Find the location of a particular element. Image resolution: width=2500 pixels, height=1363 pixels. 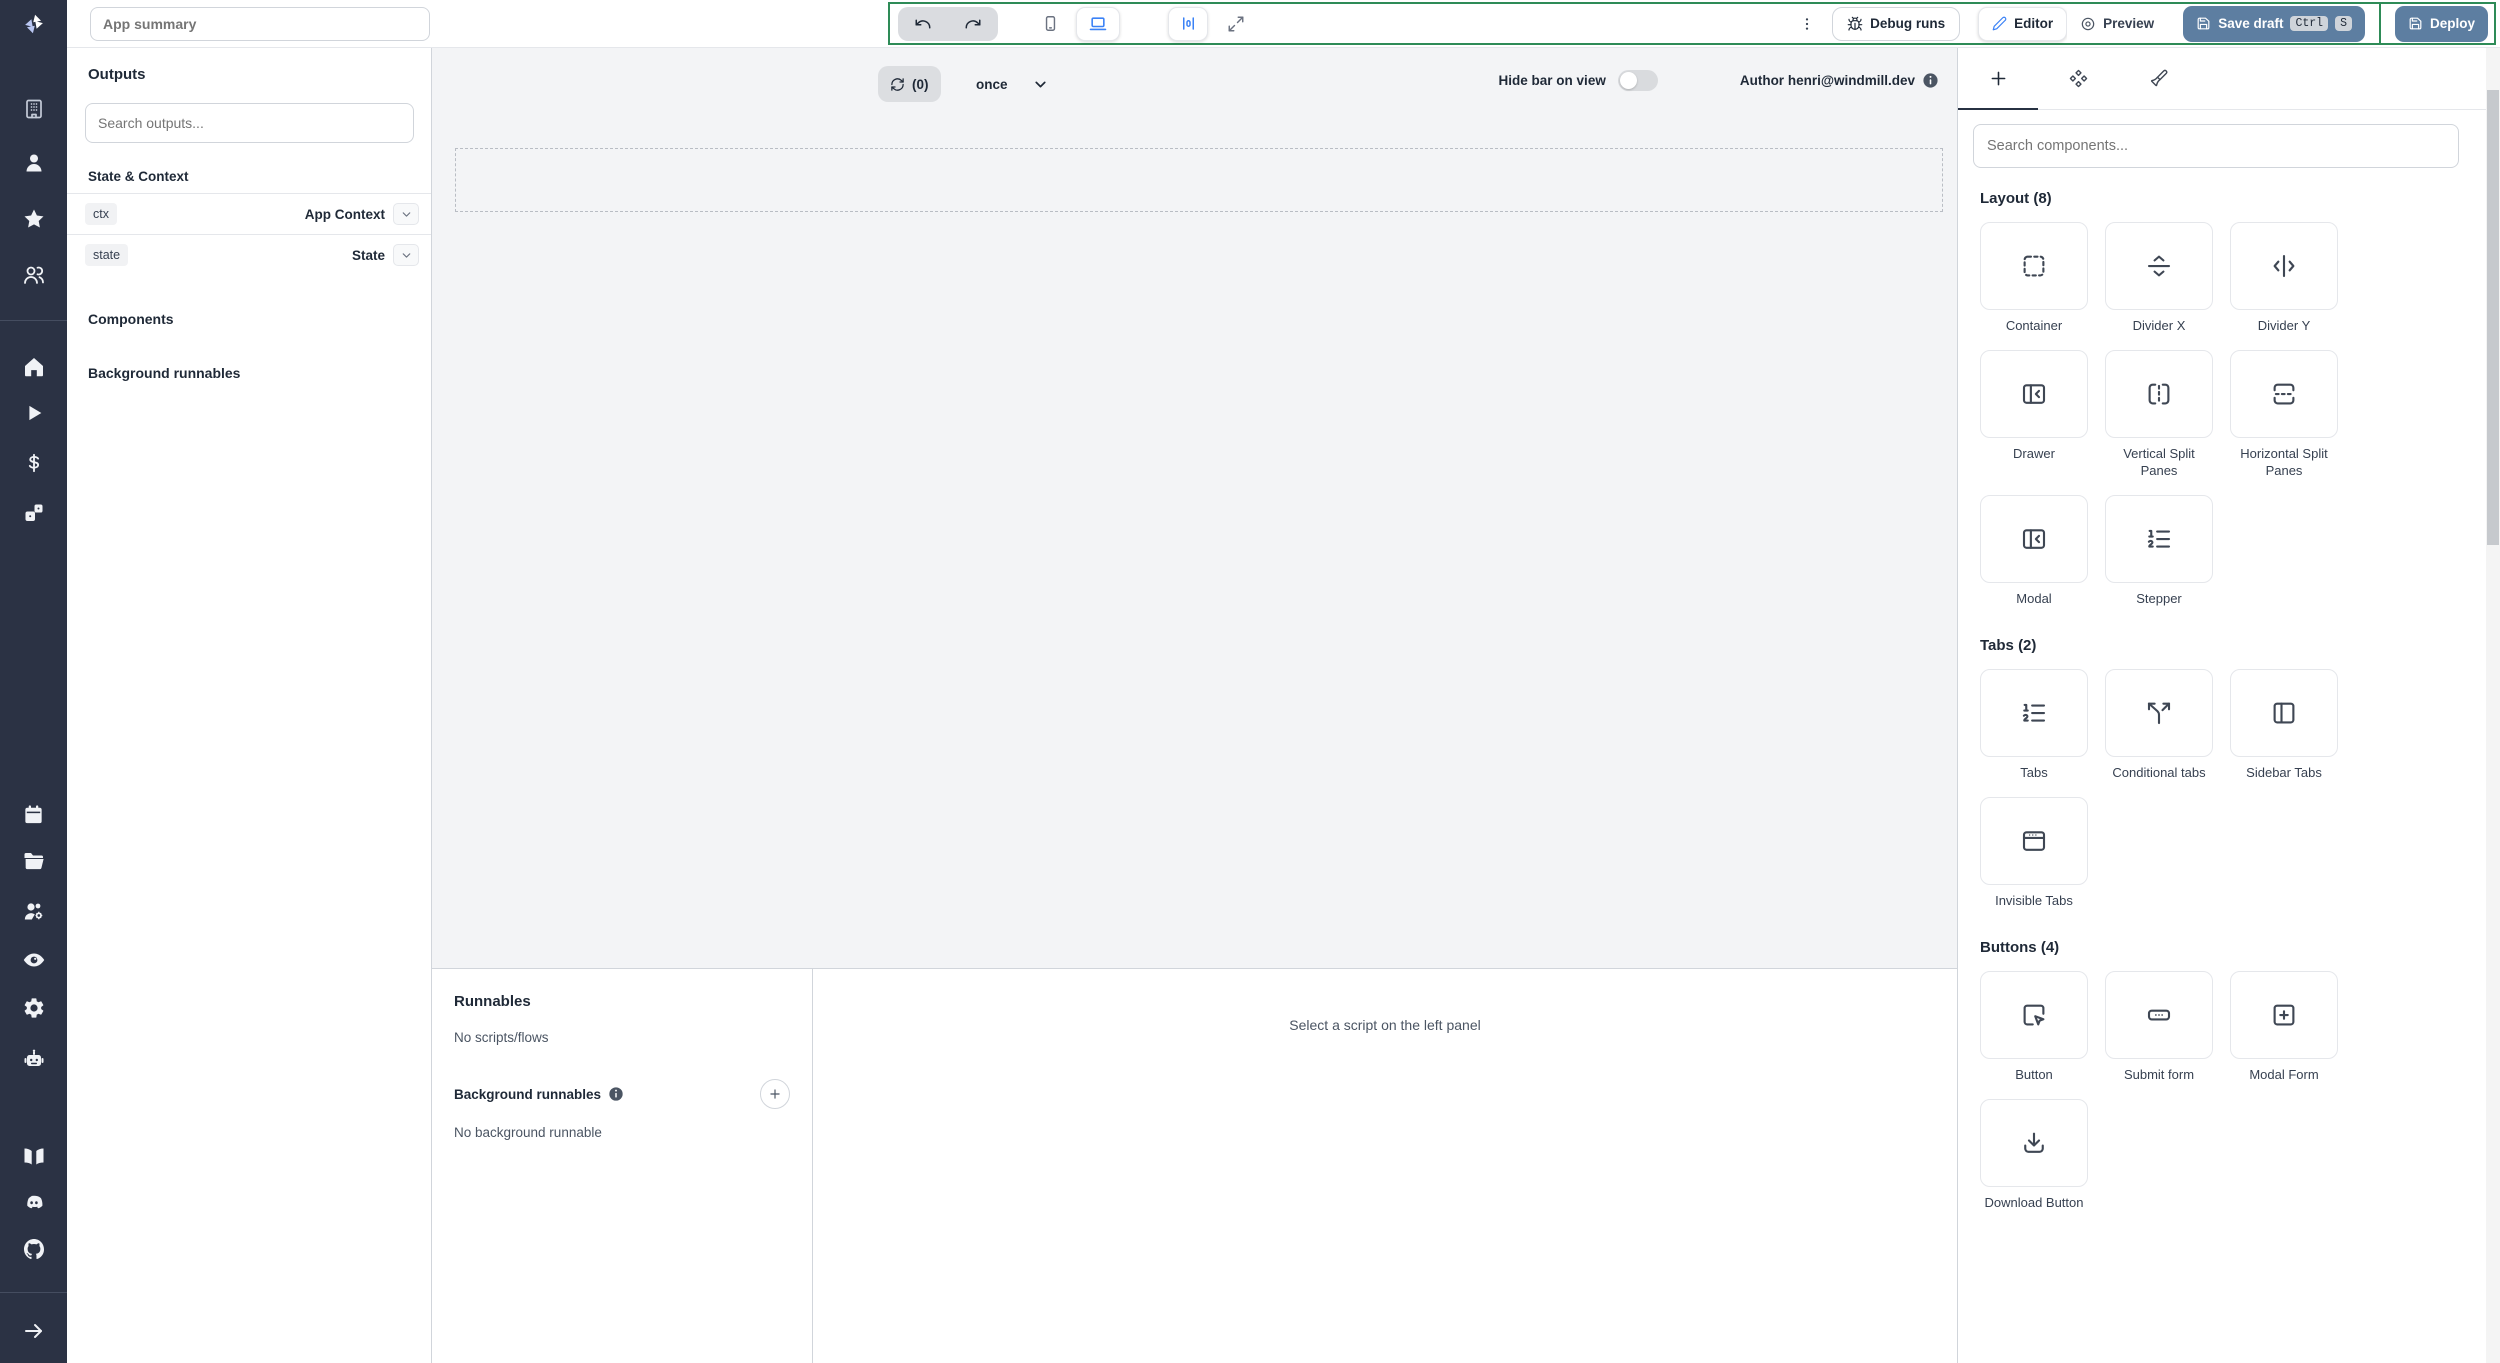

scrollbar-thumb is located at coordinates (2493, 317).